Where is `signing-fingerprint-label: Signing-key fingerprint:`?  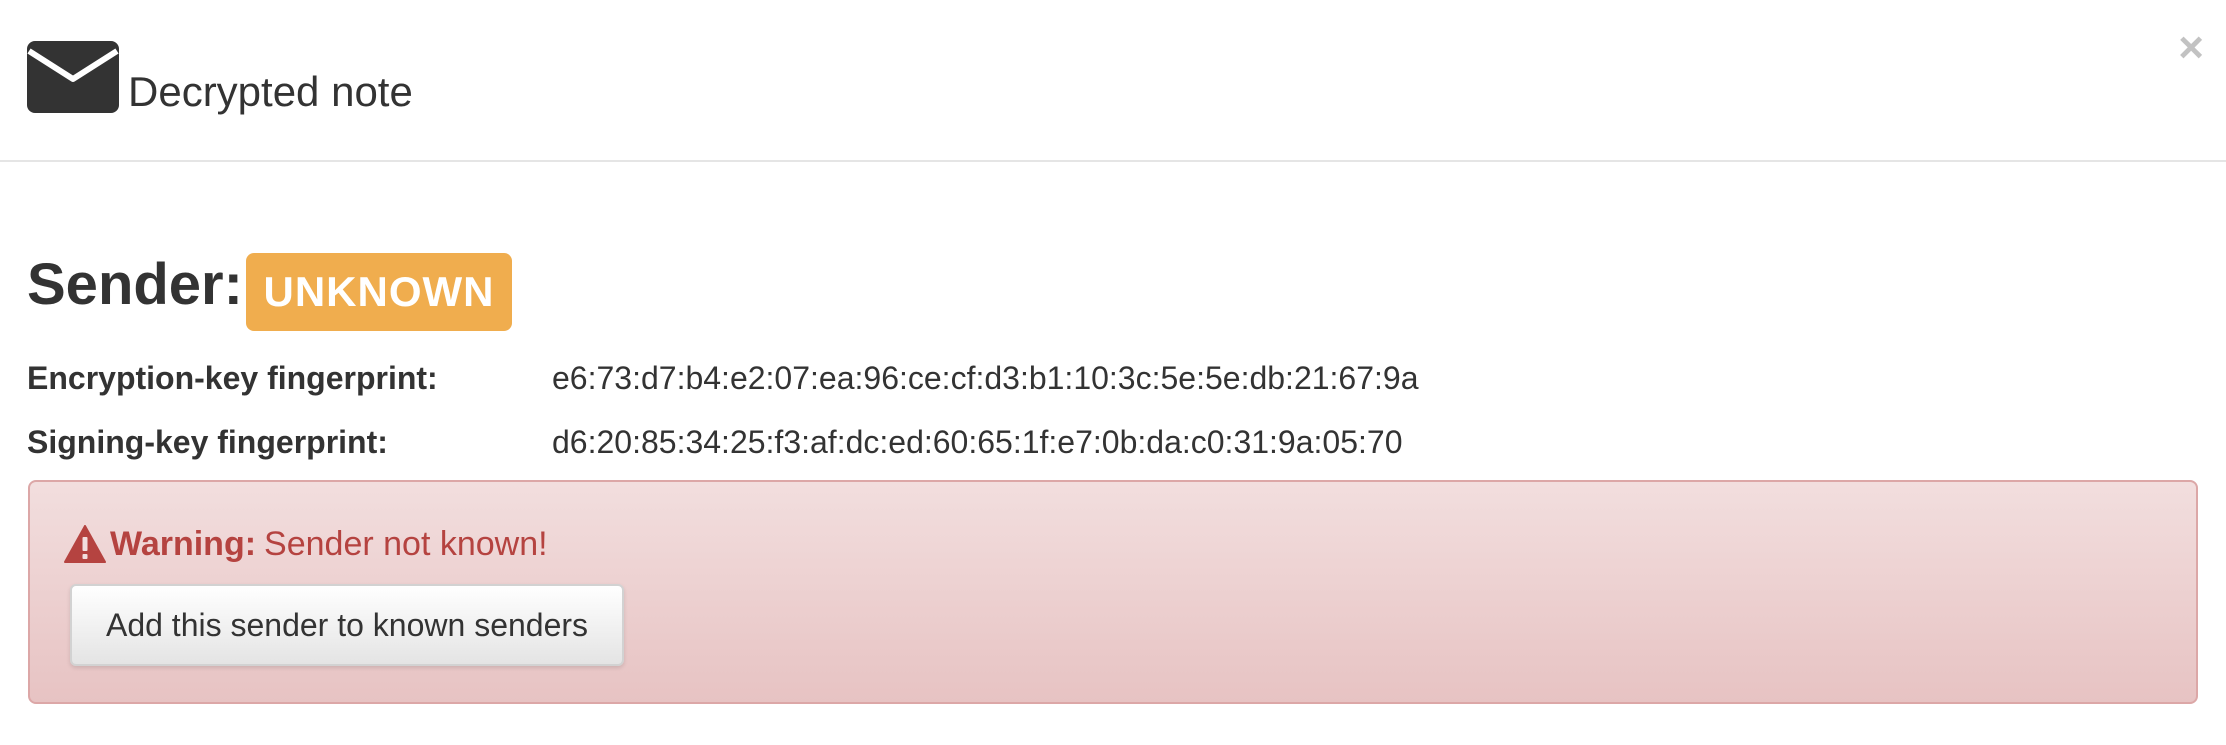
signing-fingerprint-label: Signing-key fingerprint: is located at coordinates (207, 442).